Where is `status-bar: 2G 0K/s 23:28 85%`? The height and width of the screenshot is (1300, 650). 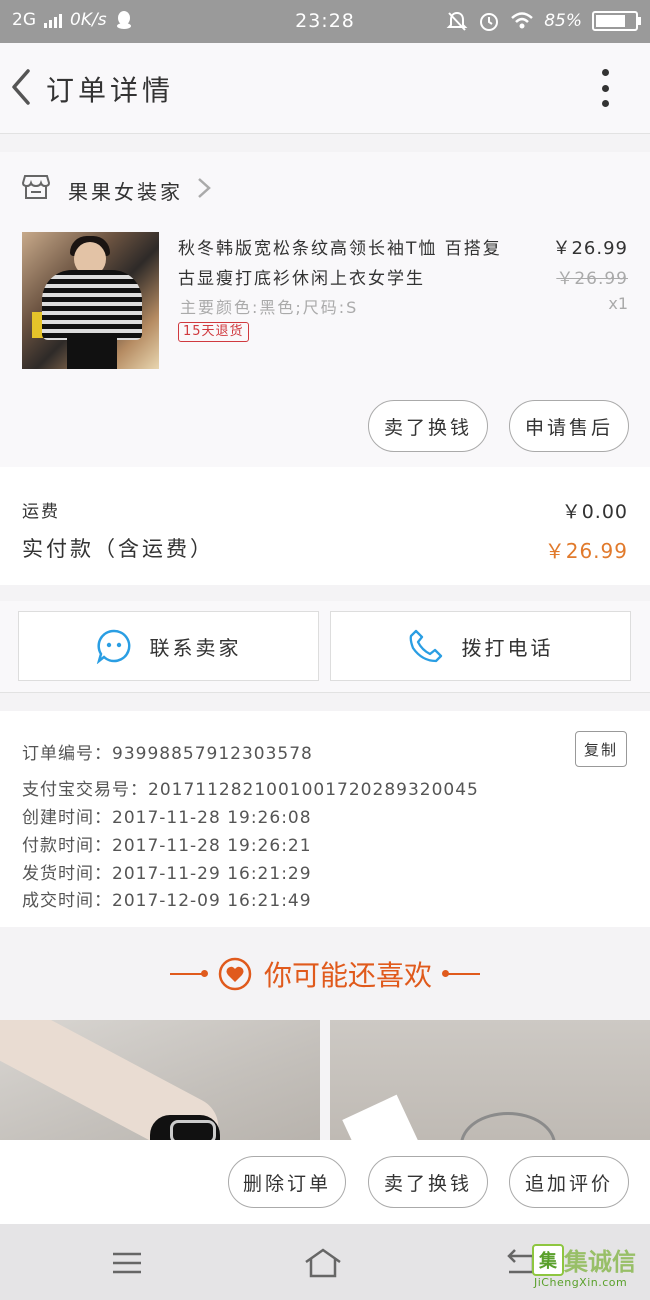
status-bar: 2G 0K/s 23:28 85% is located at coordinates (325, 21).